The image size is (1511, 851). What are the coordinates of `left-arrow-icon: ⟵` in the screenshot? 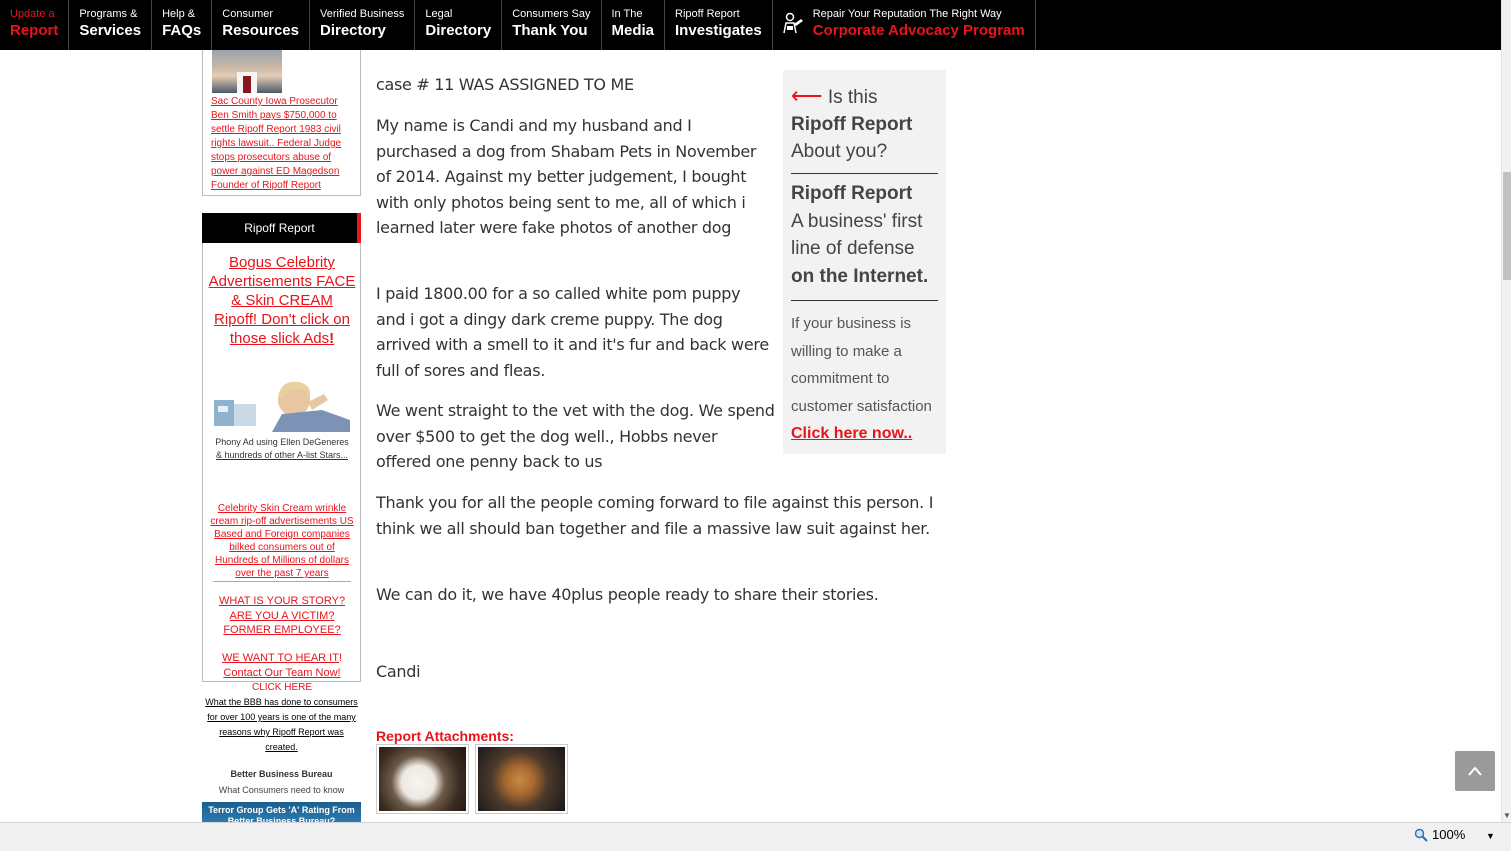 It's located at (807, 95).